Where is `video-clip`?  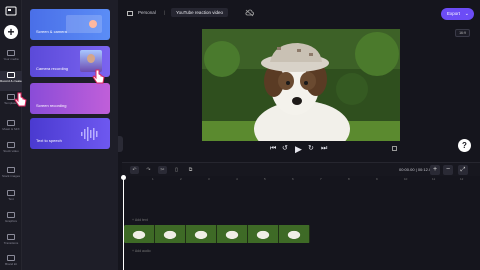 video-clip is located at coordinates (217, 234).